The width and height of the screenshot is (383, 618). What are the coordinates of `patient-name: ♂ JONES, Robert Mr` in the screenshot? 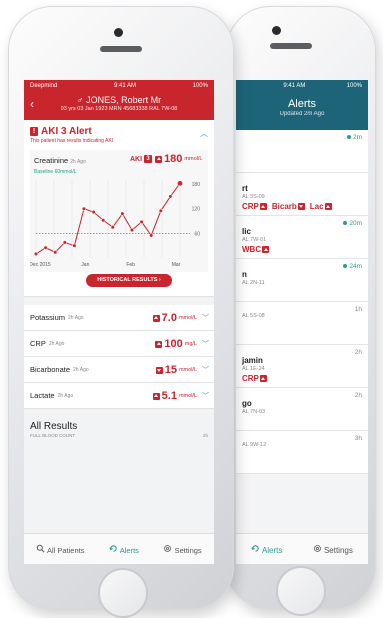 It's located at (119, 98).